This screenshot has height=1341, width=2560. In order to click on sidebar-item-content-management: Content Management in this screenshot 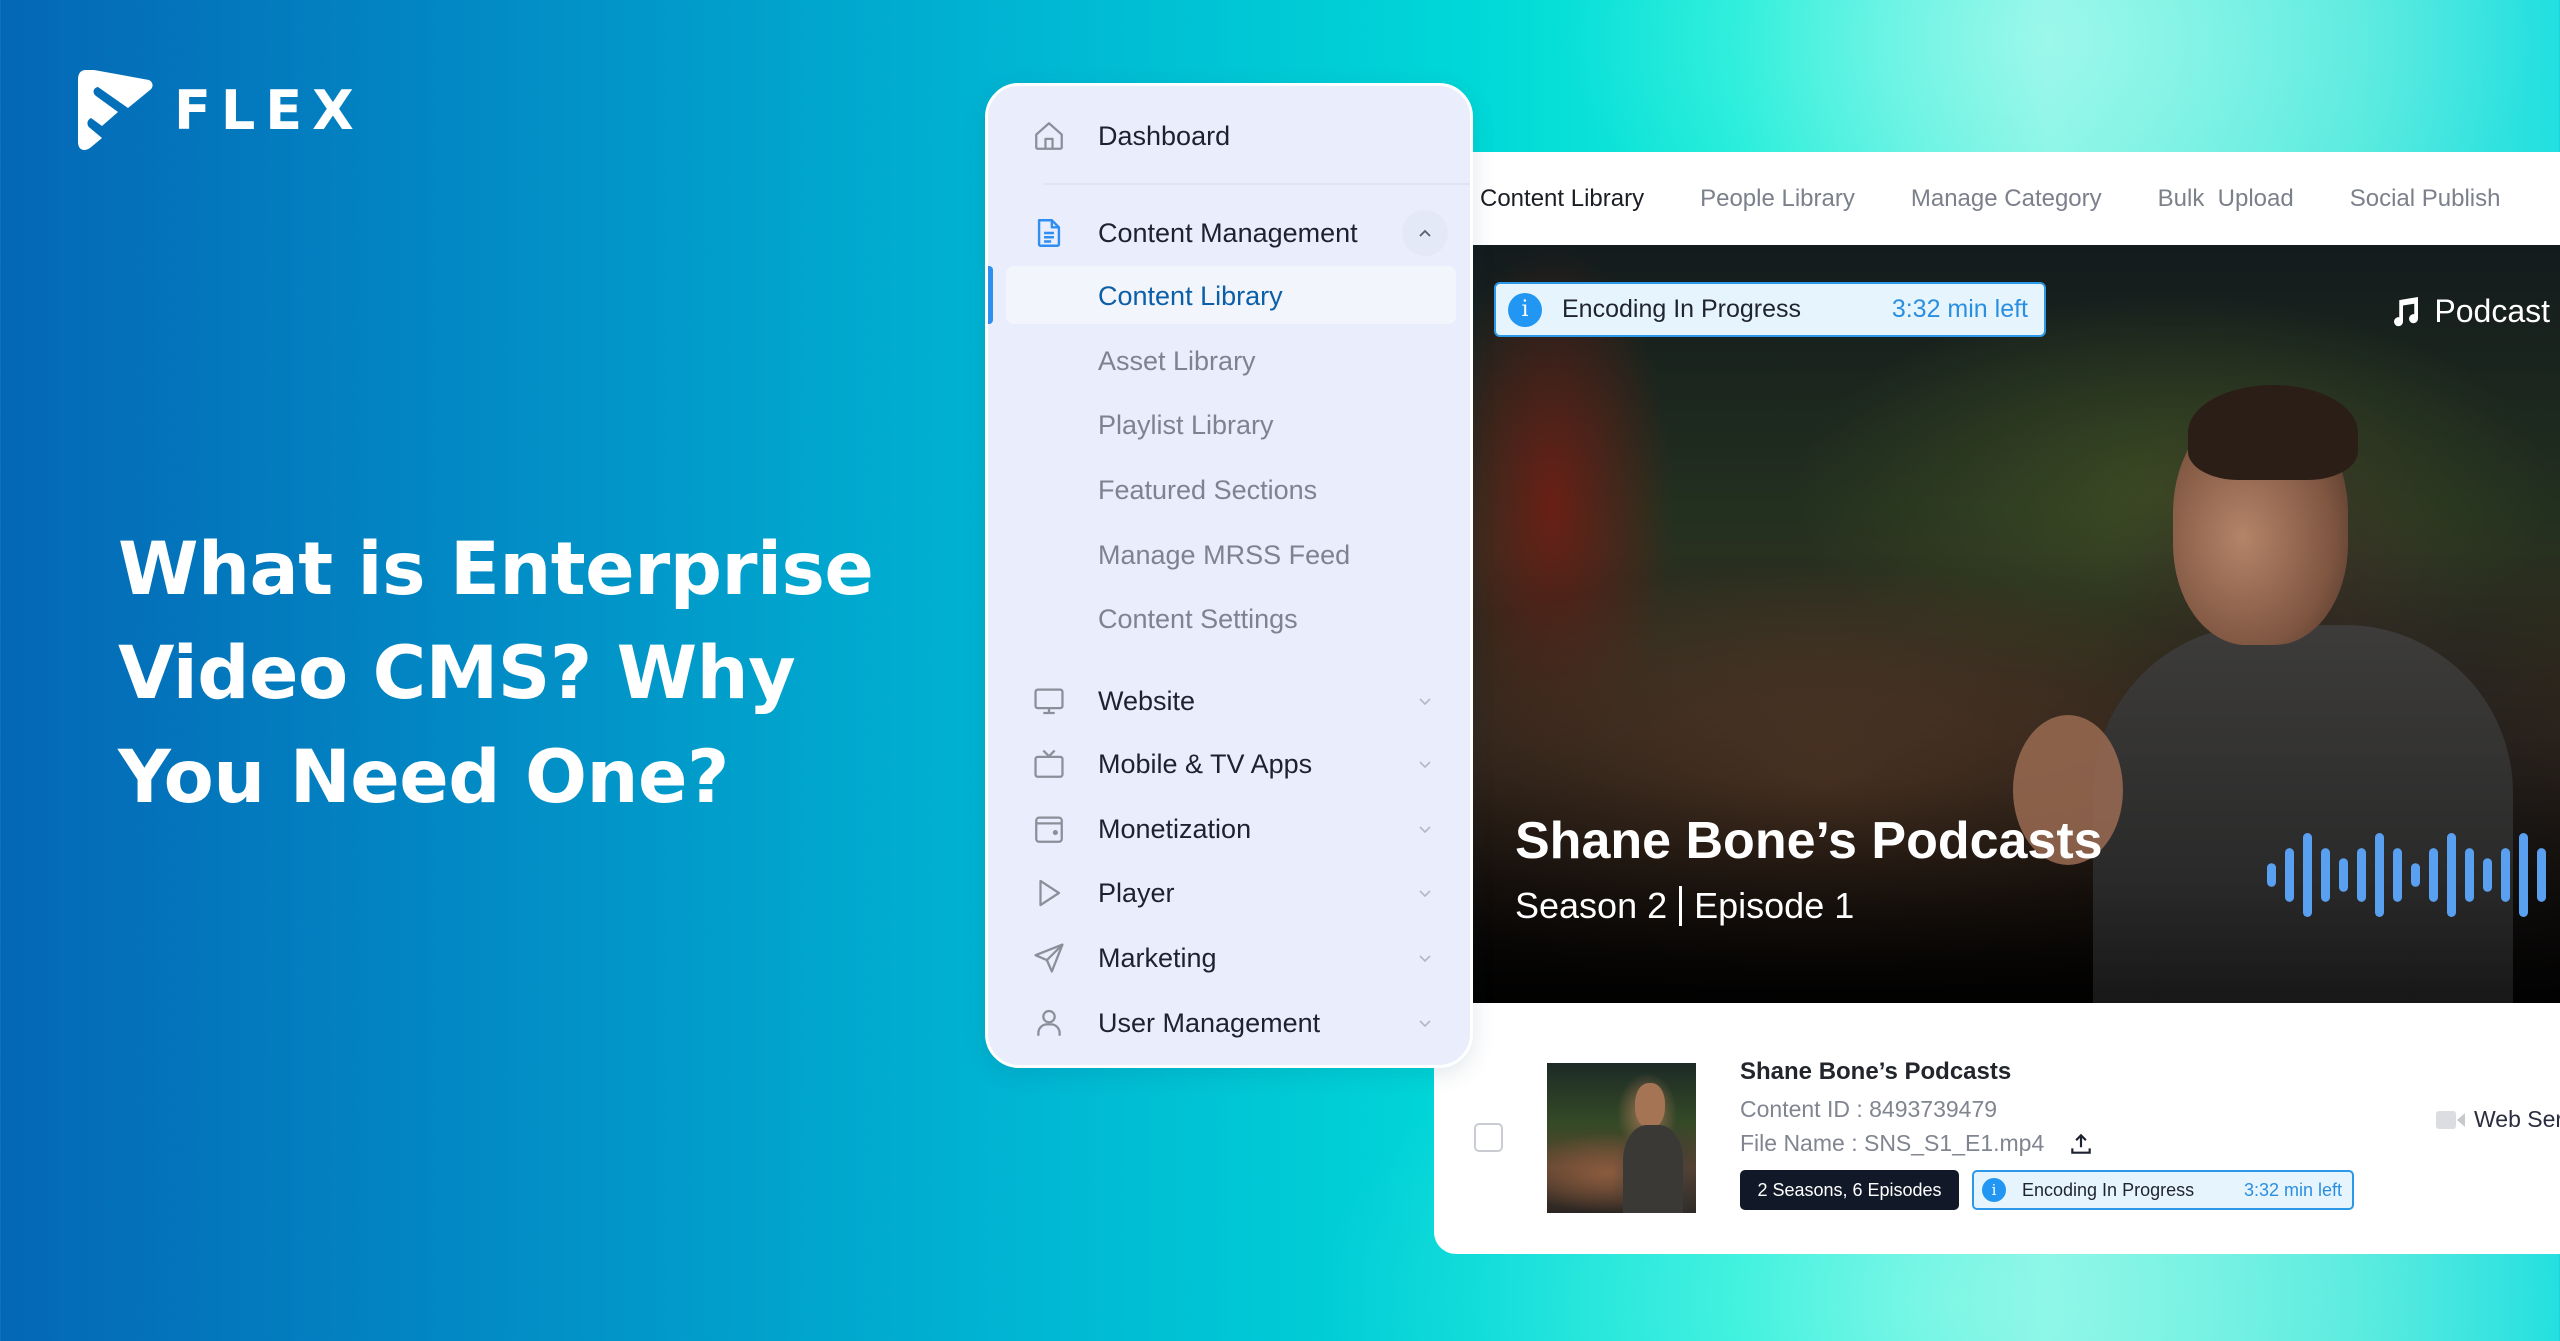, I will do `click(1229, 233)`.